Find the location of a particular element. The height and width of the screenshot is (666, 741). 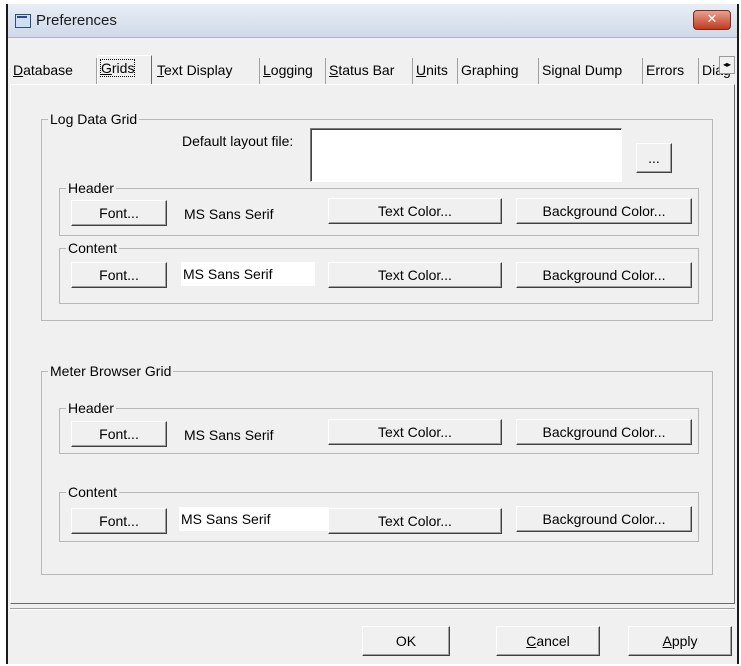

tab-status-bar-label: tatus Bar is located at coordinates (366, 70).